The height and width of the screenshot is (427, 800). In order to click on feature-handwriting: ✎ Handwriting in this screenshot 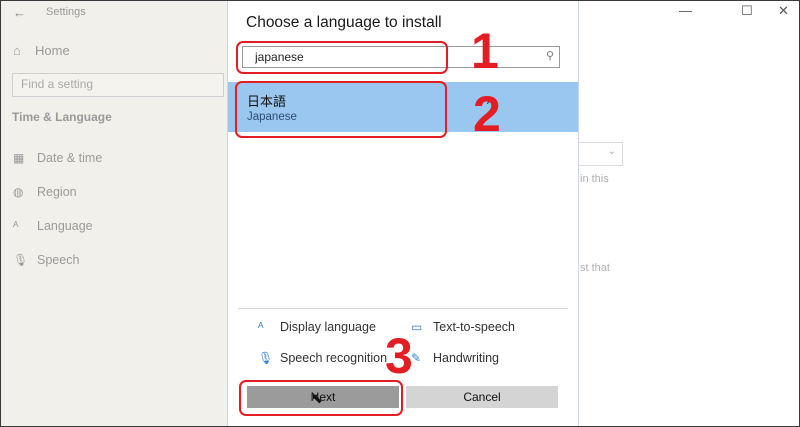, I will do `click(455, 358)`.